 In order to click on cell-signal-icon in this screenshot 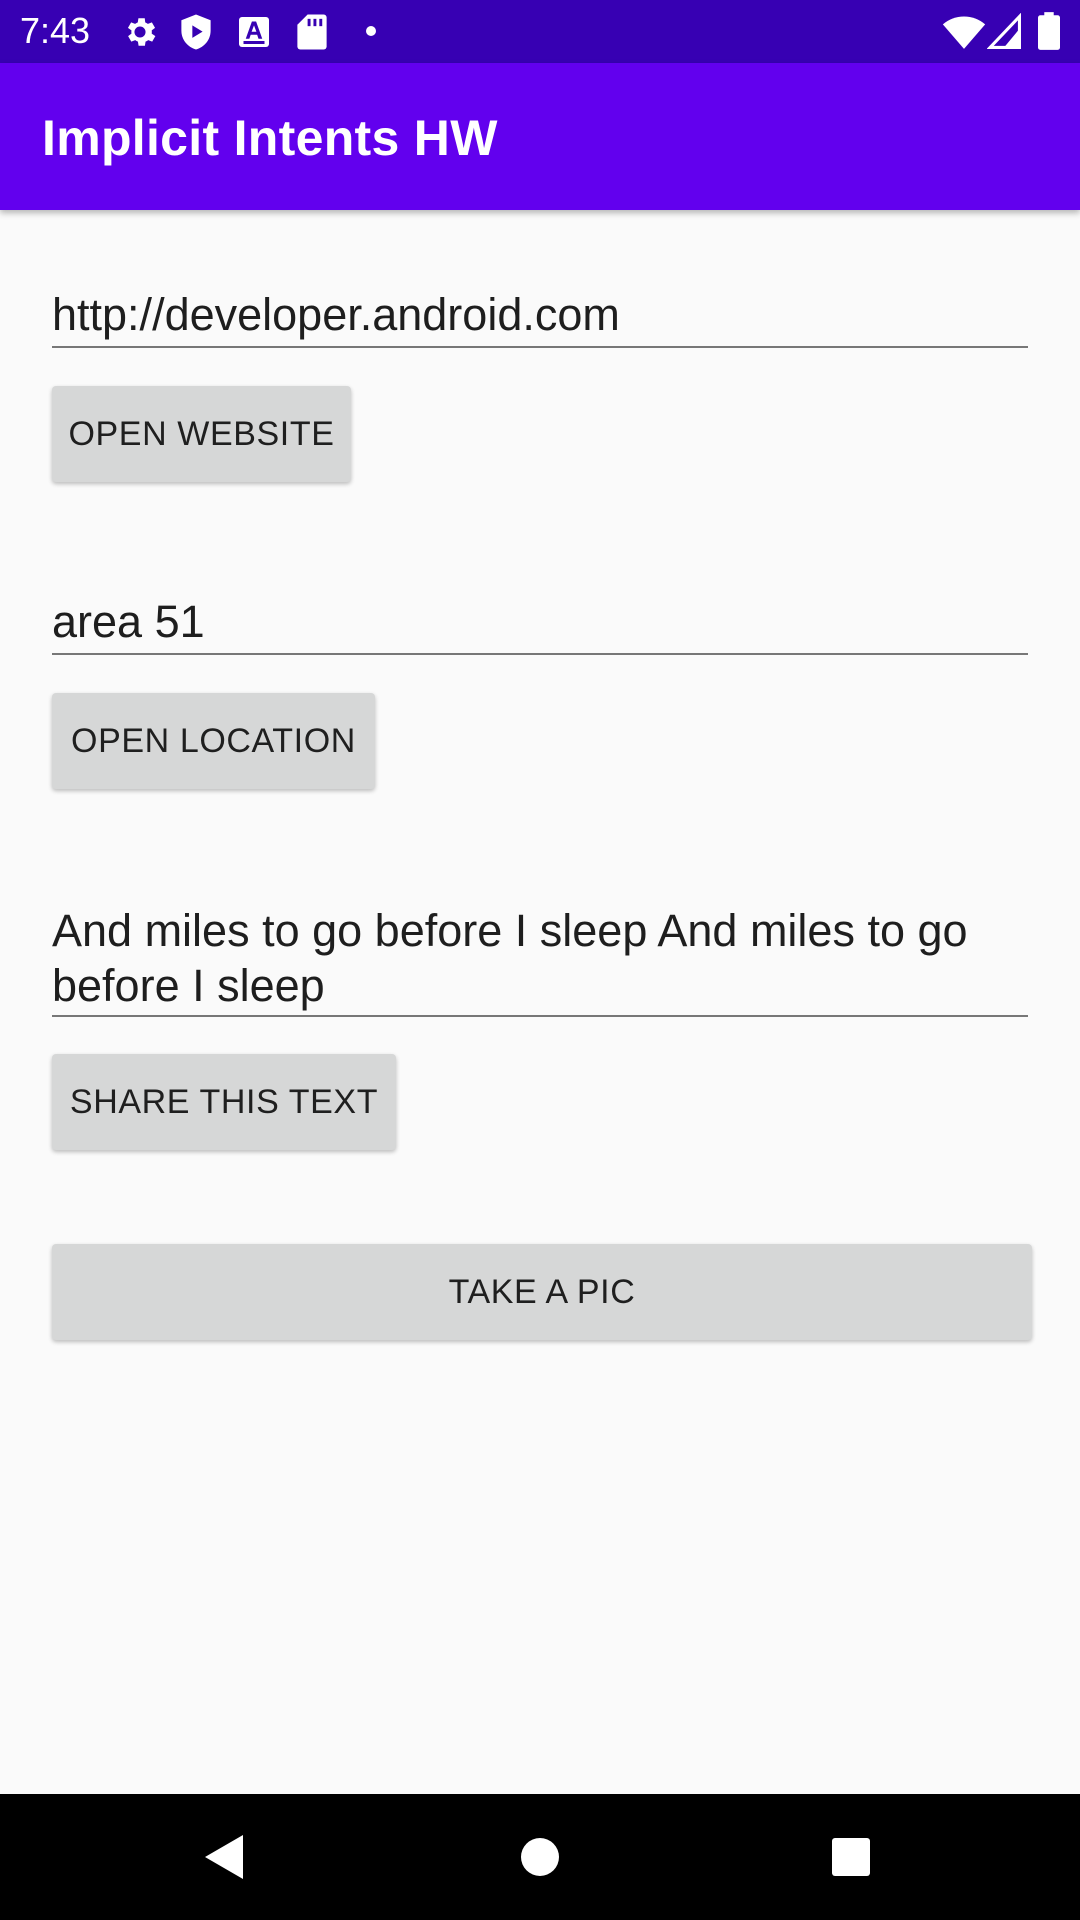, I will do `click(1003, 34)`.